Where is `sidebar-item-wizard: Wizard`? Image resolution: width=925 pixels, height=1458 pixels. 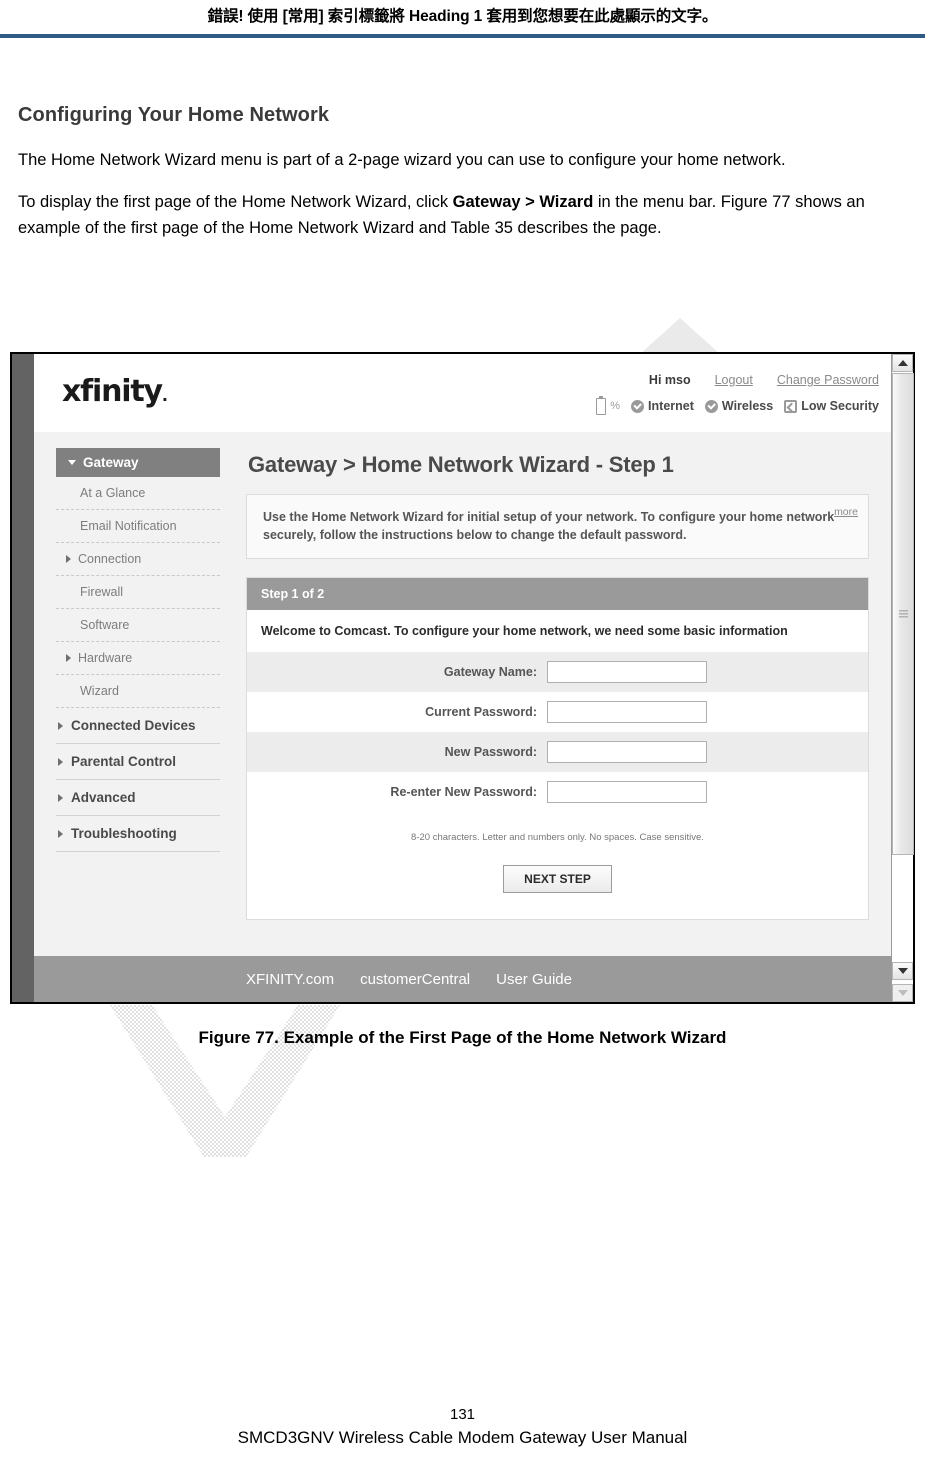
sidebar-item-wizard: Wizard is located at coordinates (138, 691).